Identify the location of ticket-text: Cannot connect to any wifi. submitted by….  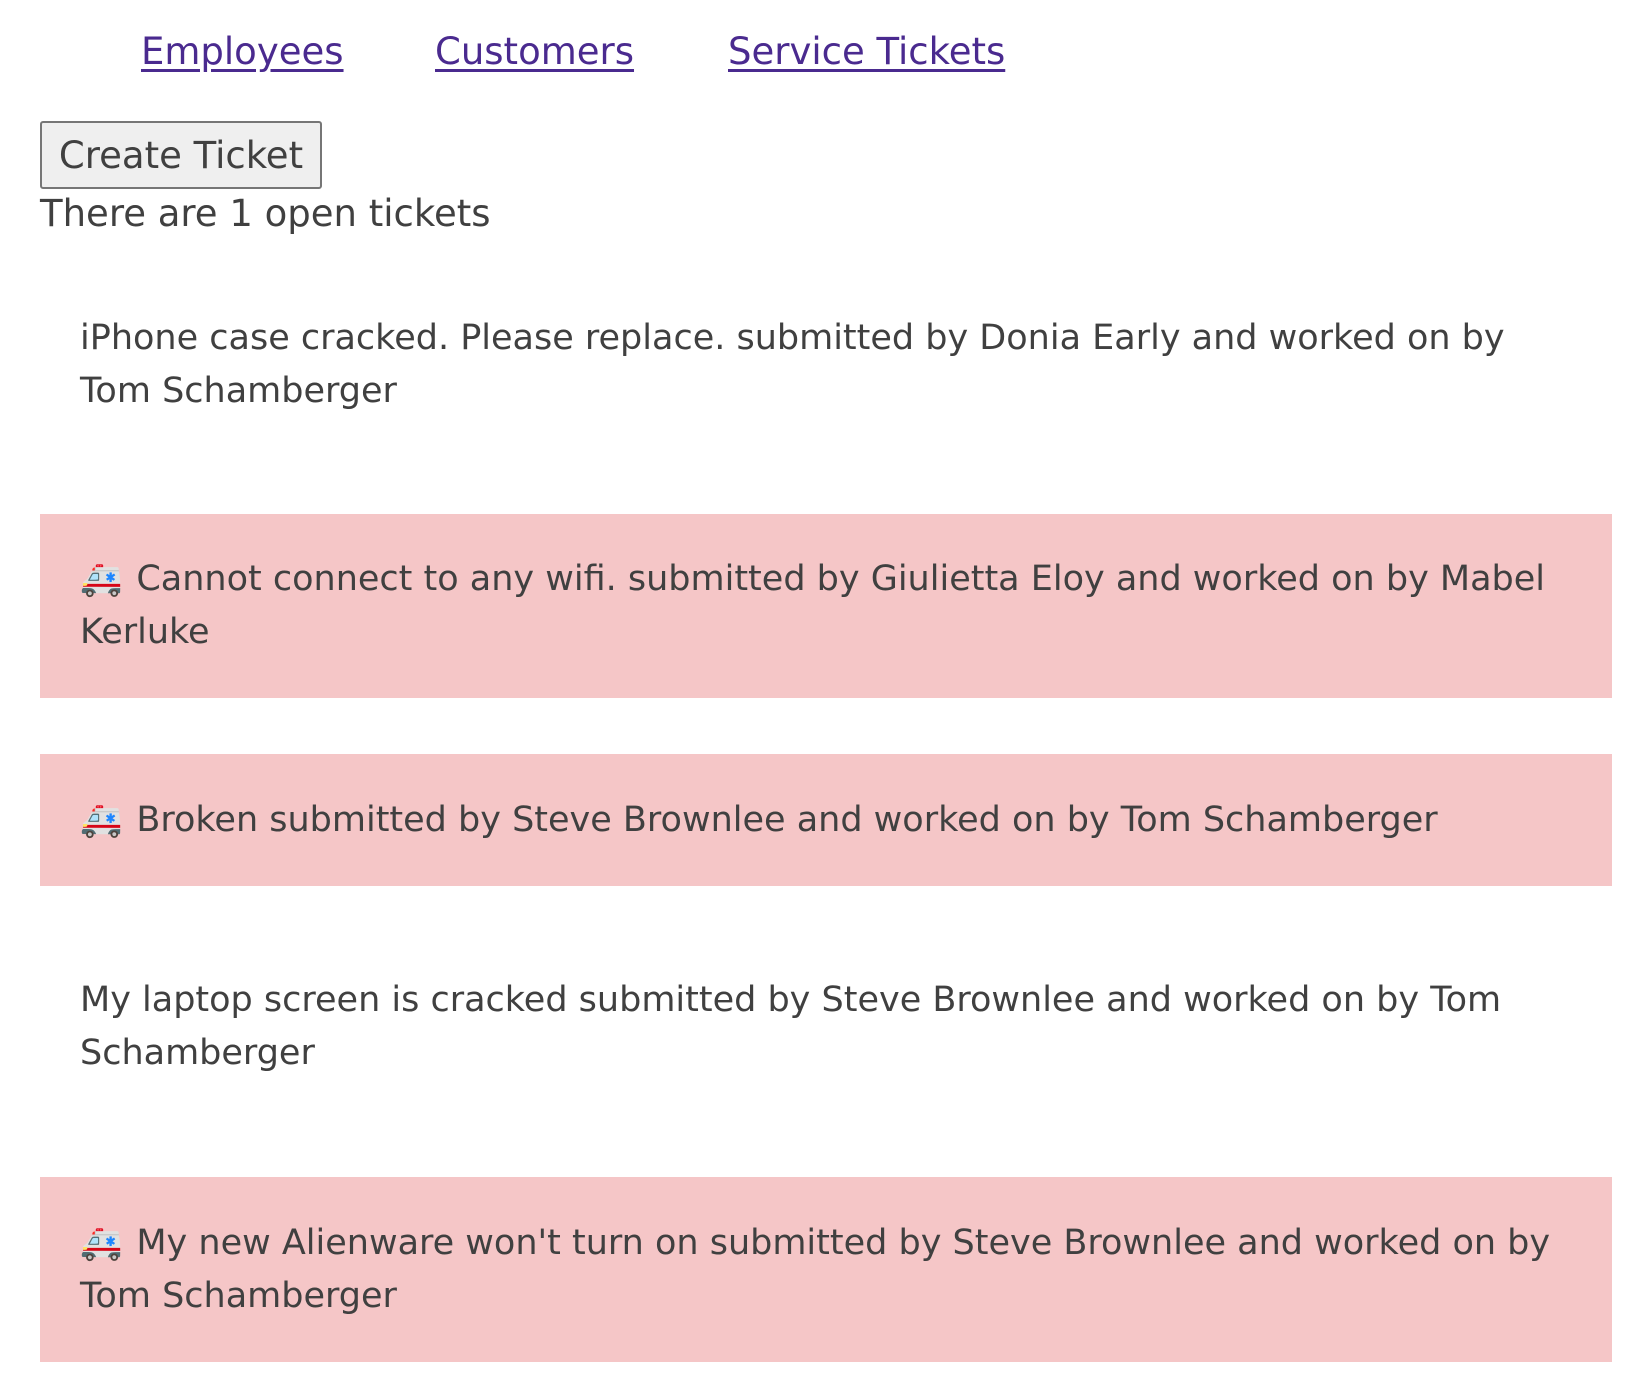
(813, 605).